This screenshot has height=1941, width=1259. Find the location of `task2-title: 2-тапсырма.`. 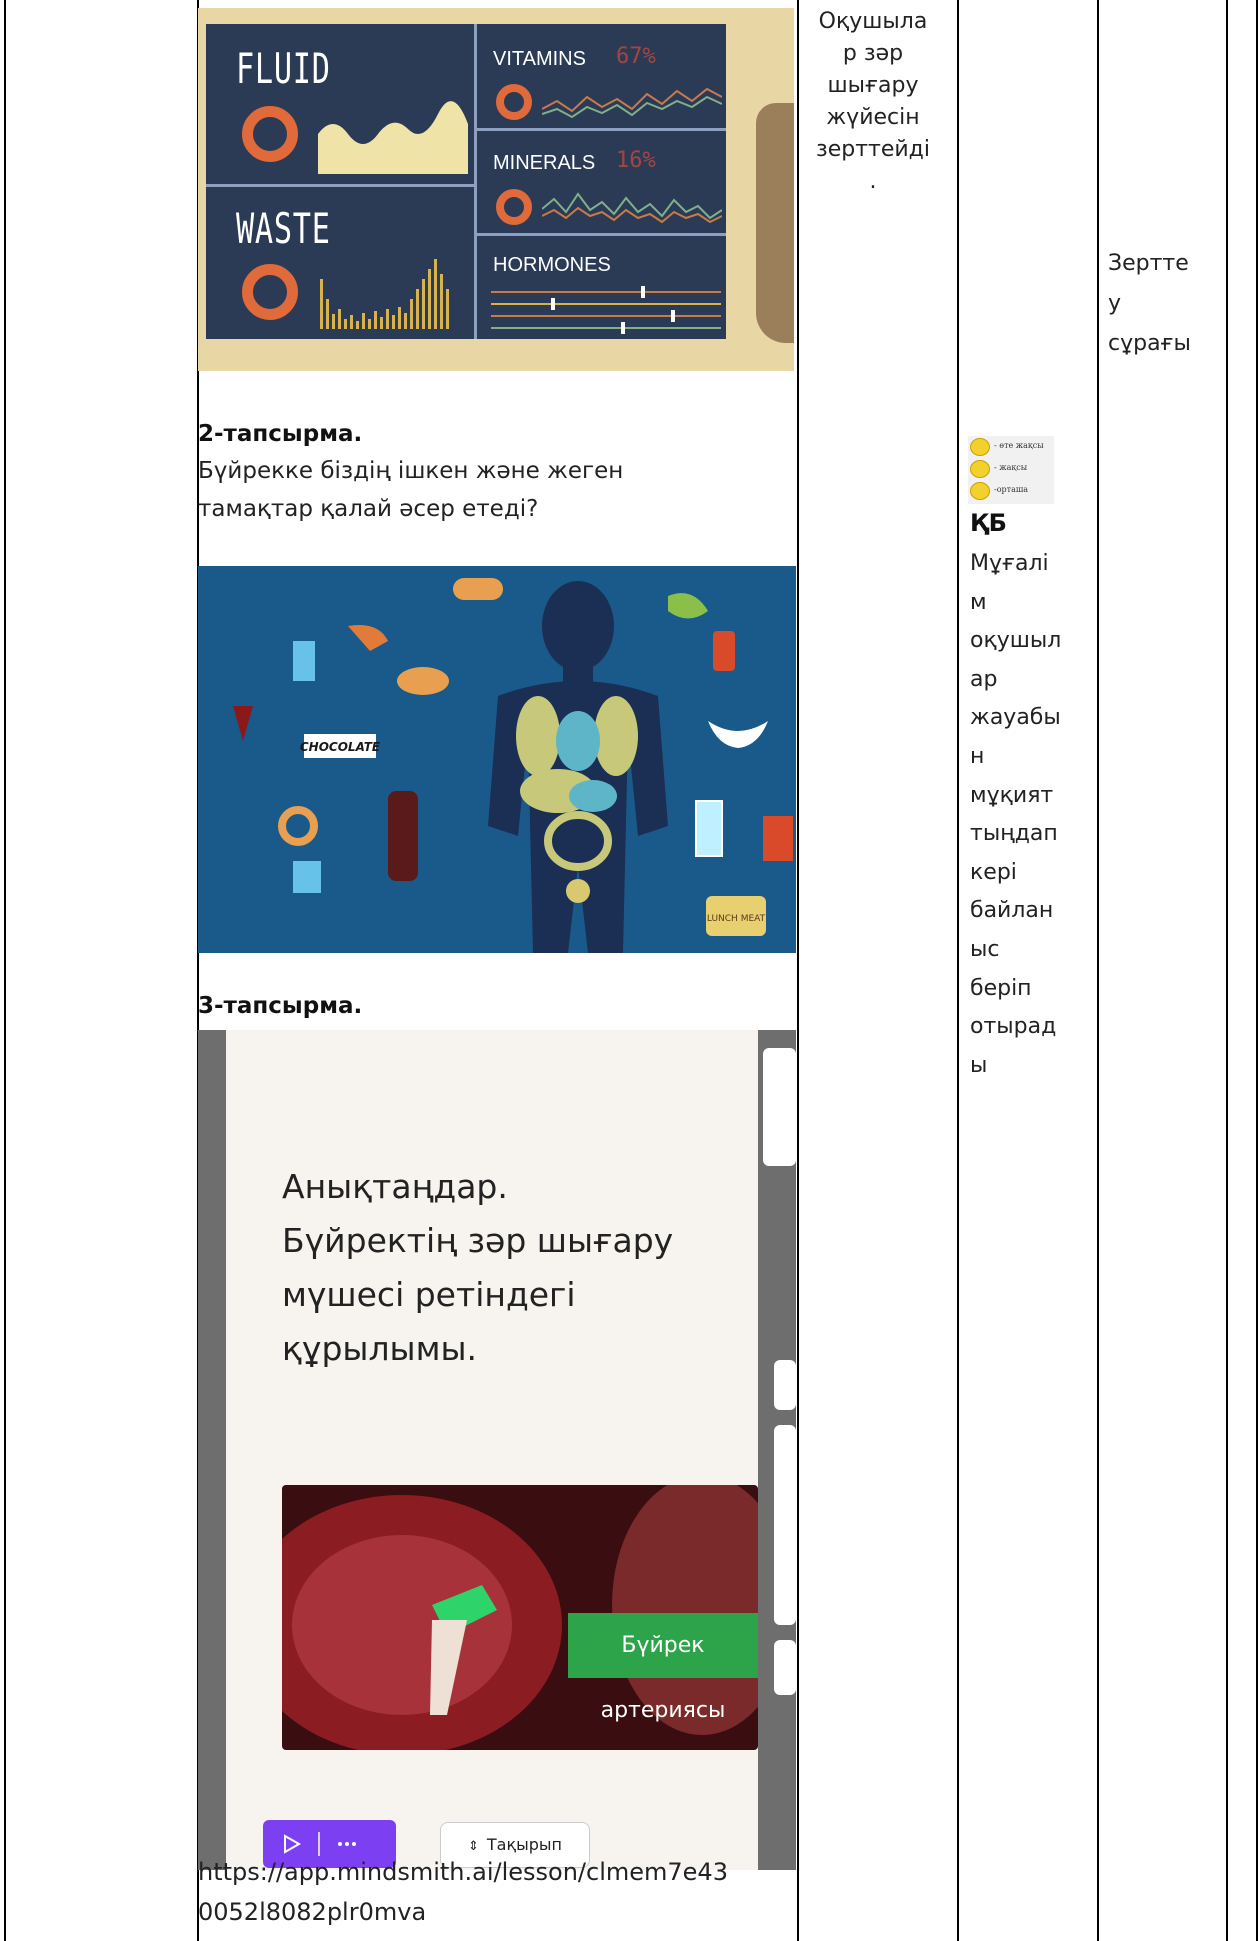

task2-title: 2-тапсырма. is located at coordinates (280, 434).